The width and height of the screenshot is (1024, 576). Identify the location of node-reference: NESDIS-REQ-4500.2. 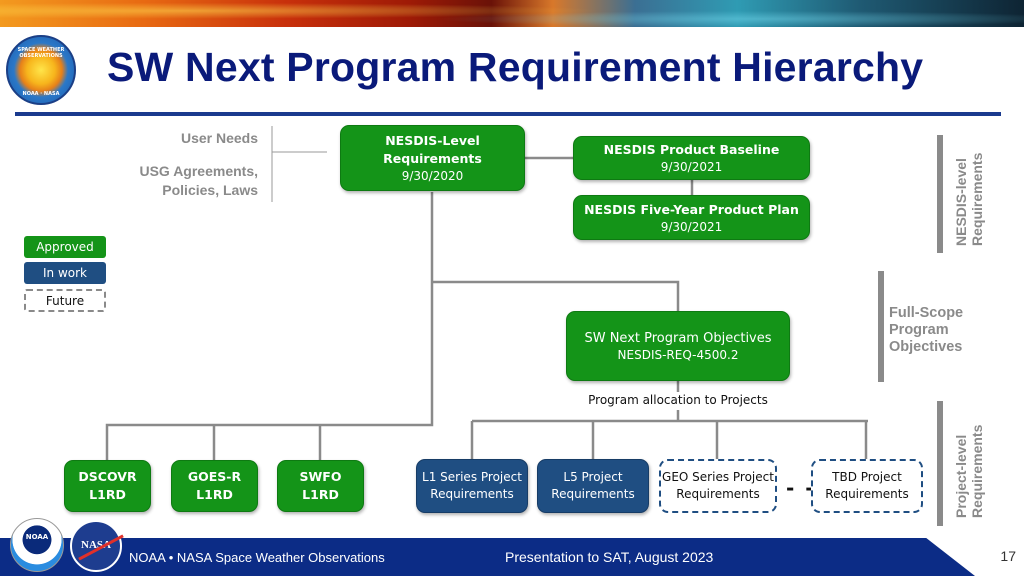
(678, 354).